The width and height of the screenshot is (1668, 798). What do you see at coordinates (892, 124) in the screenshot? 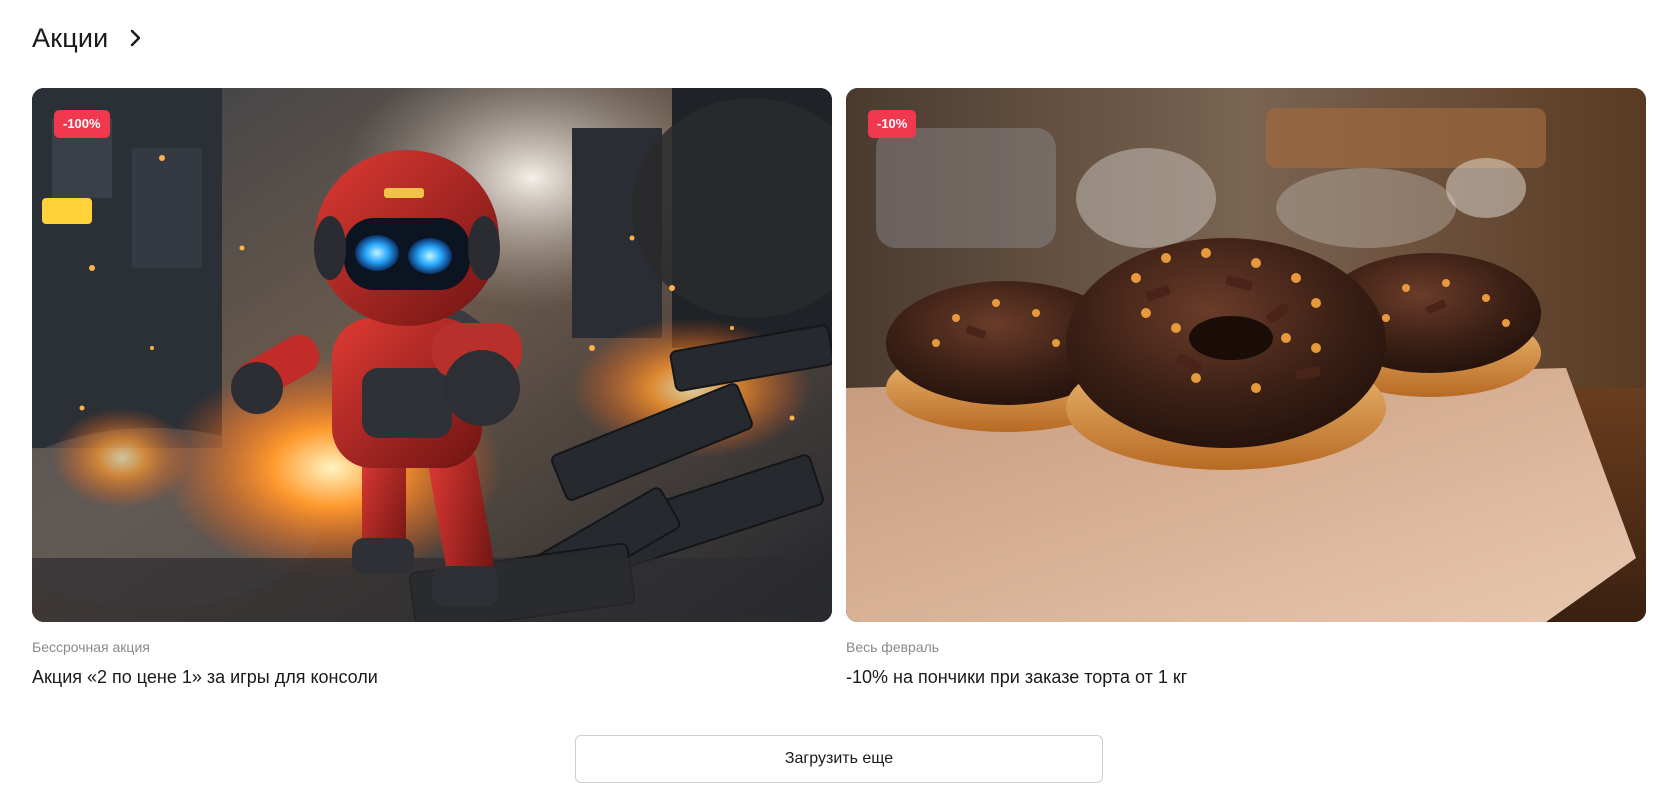
I see `discount-badge: -10%` at bounding box center [892, 124].